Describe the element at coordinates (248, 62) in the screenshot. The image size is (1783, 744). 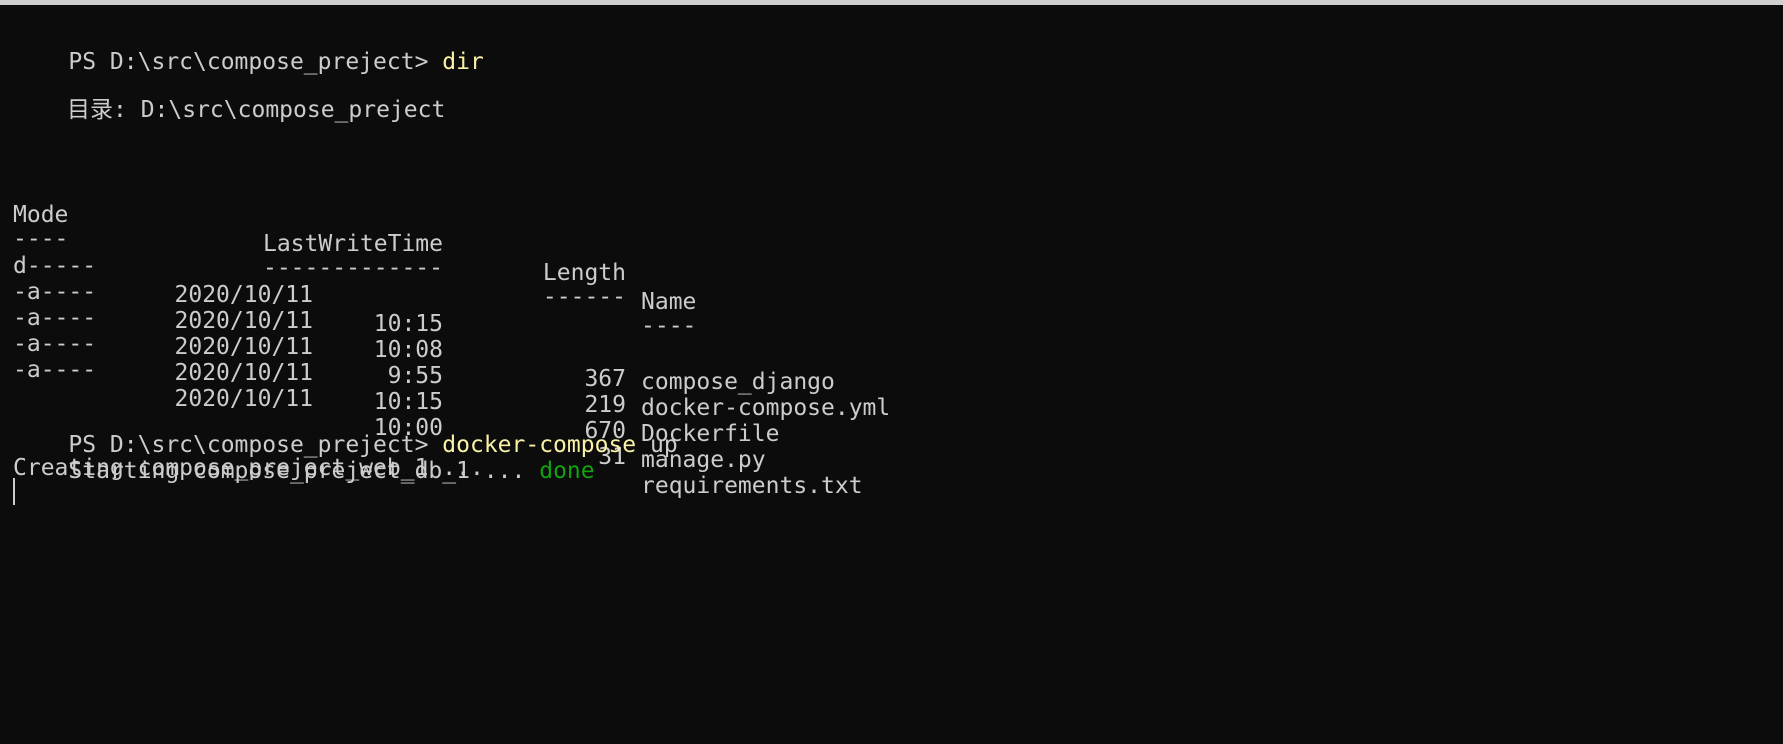
I see `prompt-path: PS D:\src\compose_preject>` at that location.